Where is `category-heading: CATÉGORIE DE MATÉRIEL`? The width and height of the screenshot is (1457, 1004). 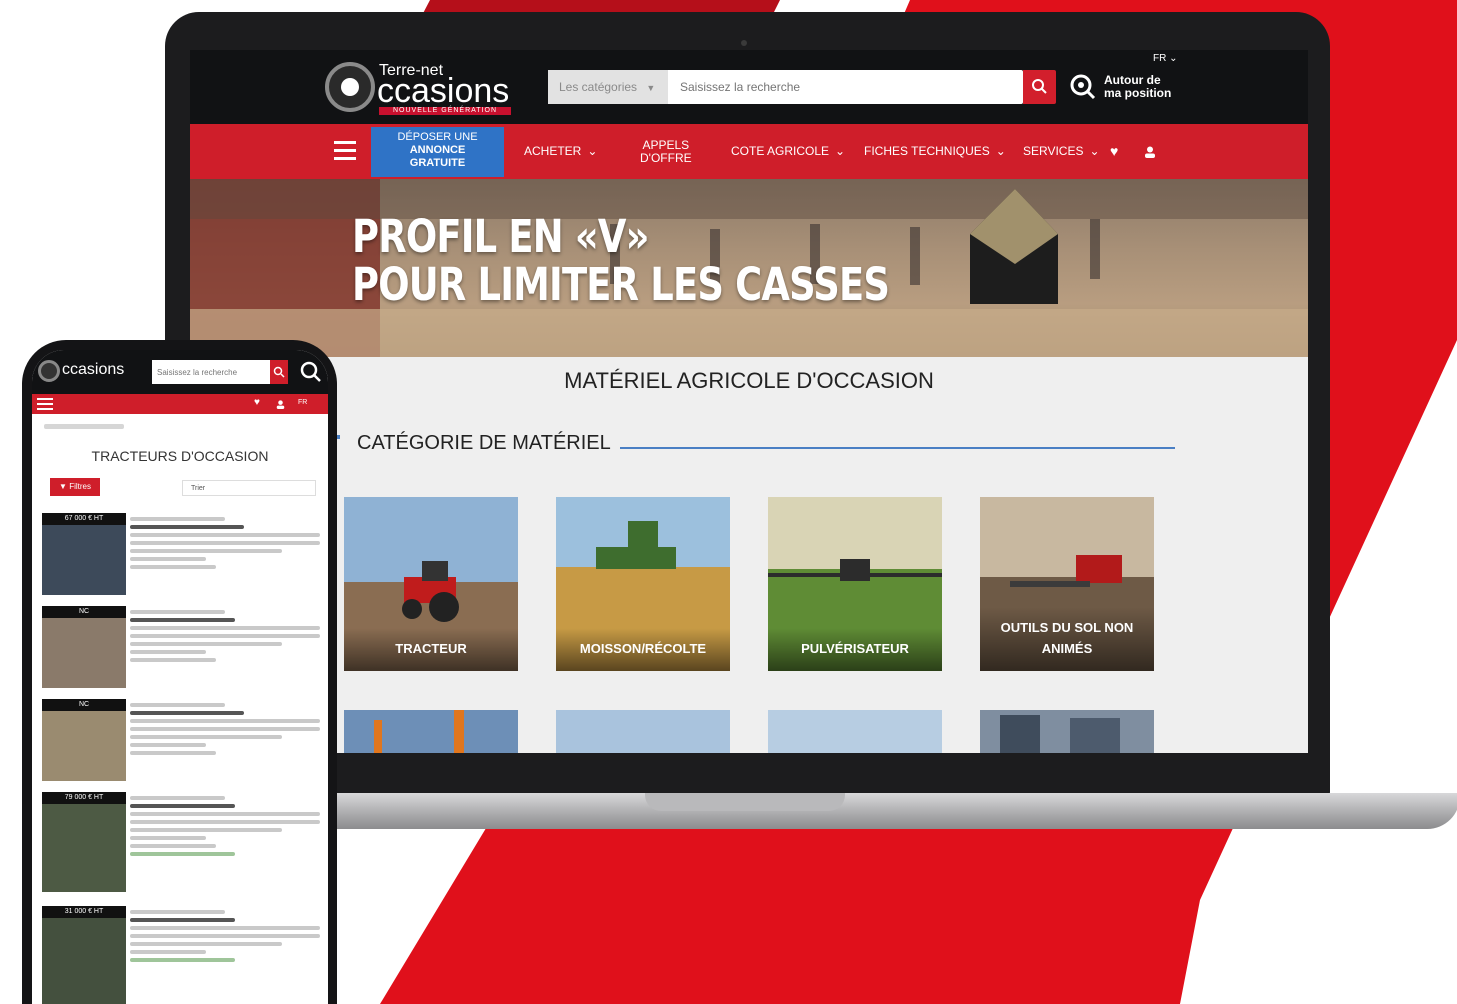
category-heading: CATÉGORIE DE MATÉRIEL is located at coordinates (484, 443).